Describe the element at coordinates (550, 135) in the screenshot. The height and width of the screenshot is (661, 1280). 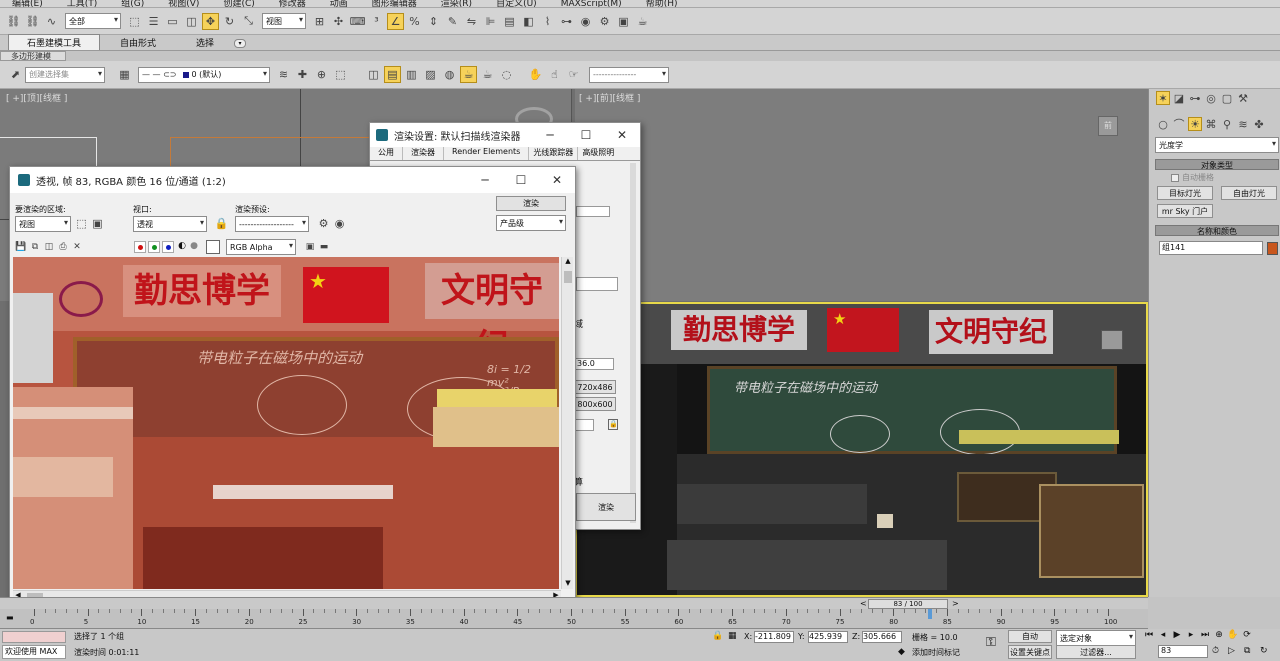
I see `minimize-icon: ─` at that location.